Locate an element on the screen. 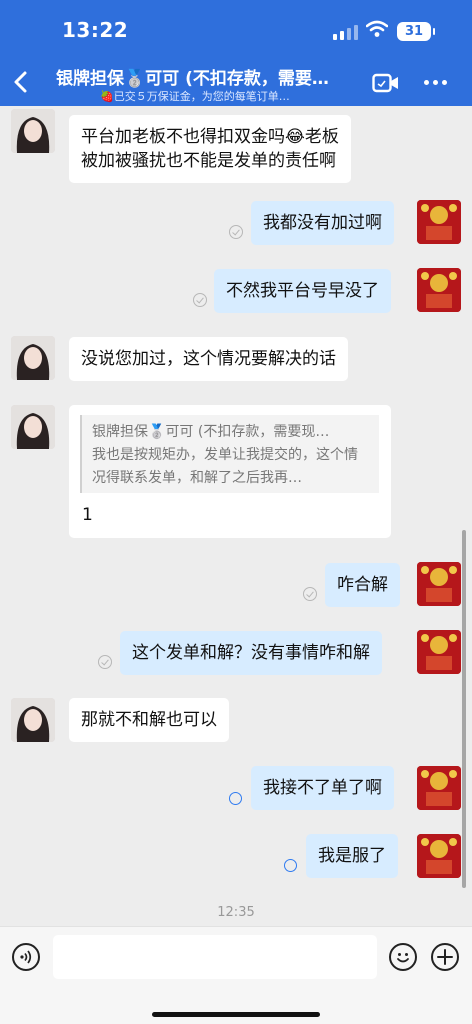 Image resolution: width=472 pixels, height=1024 pixels. message-bubble-incoming: 没说您加过，这个情况要解决的话 is located at coordinates (208, 359).